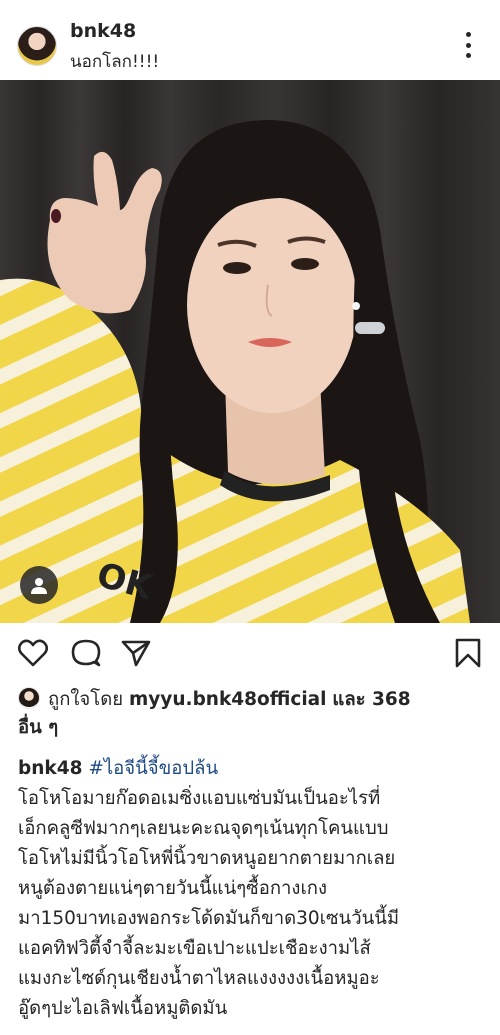 Image resolution: width=500 pixels, height=1035 pixels. What do you see at coordinates (468, 653) in the screenshot?
I see `bookmark-icon` at bounding box center [468, 653].